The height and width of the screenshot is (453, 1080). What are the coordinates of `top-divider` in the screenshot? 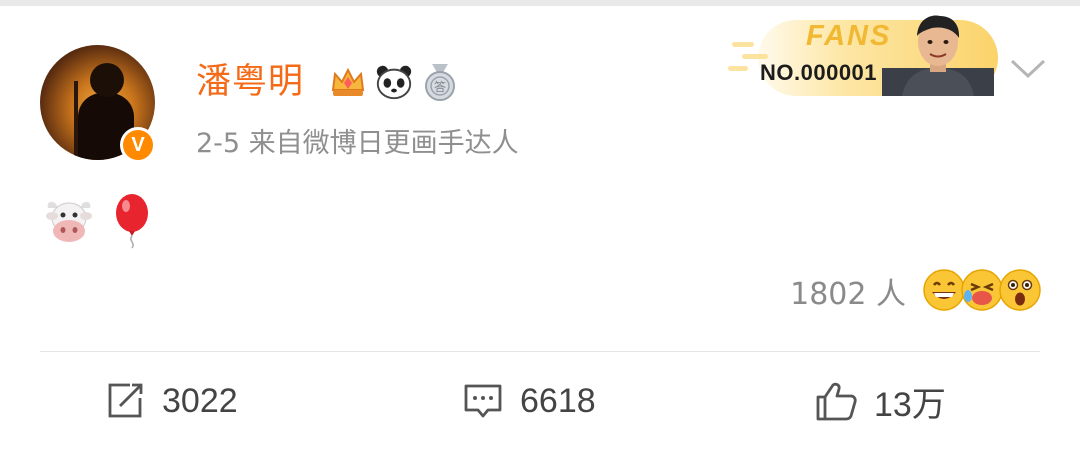 It's located at (540, 3).